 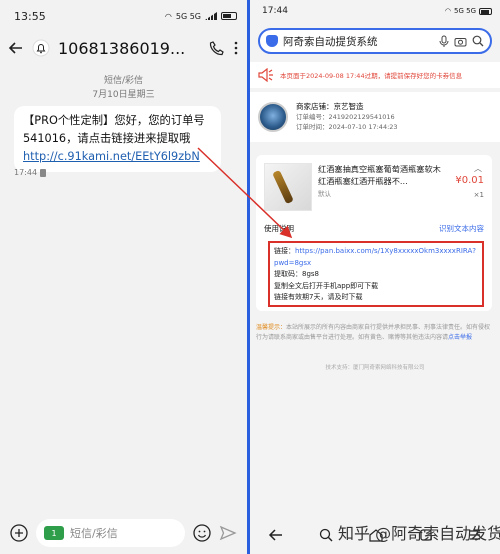 What do you see at coordinates (347, 127) in the screenshot?
I see `order-time: 订单时间：2024-07-10 17:44:23` at bounding box center [347, 127].